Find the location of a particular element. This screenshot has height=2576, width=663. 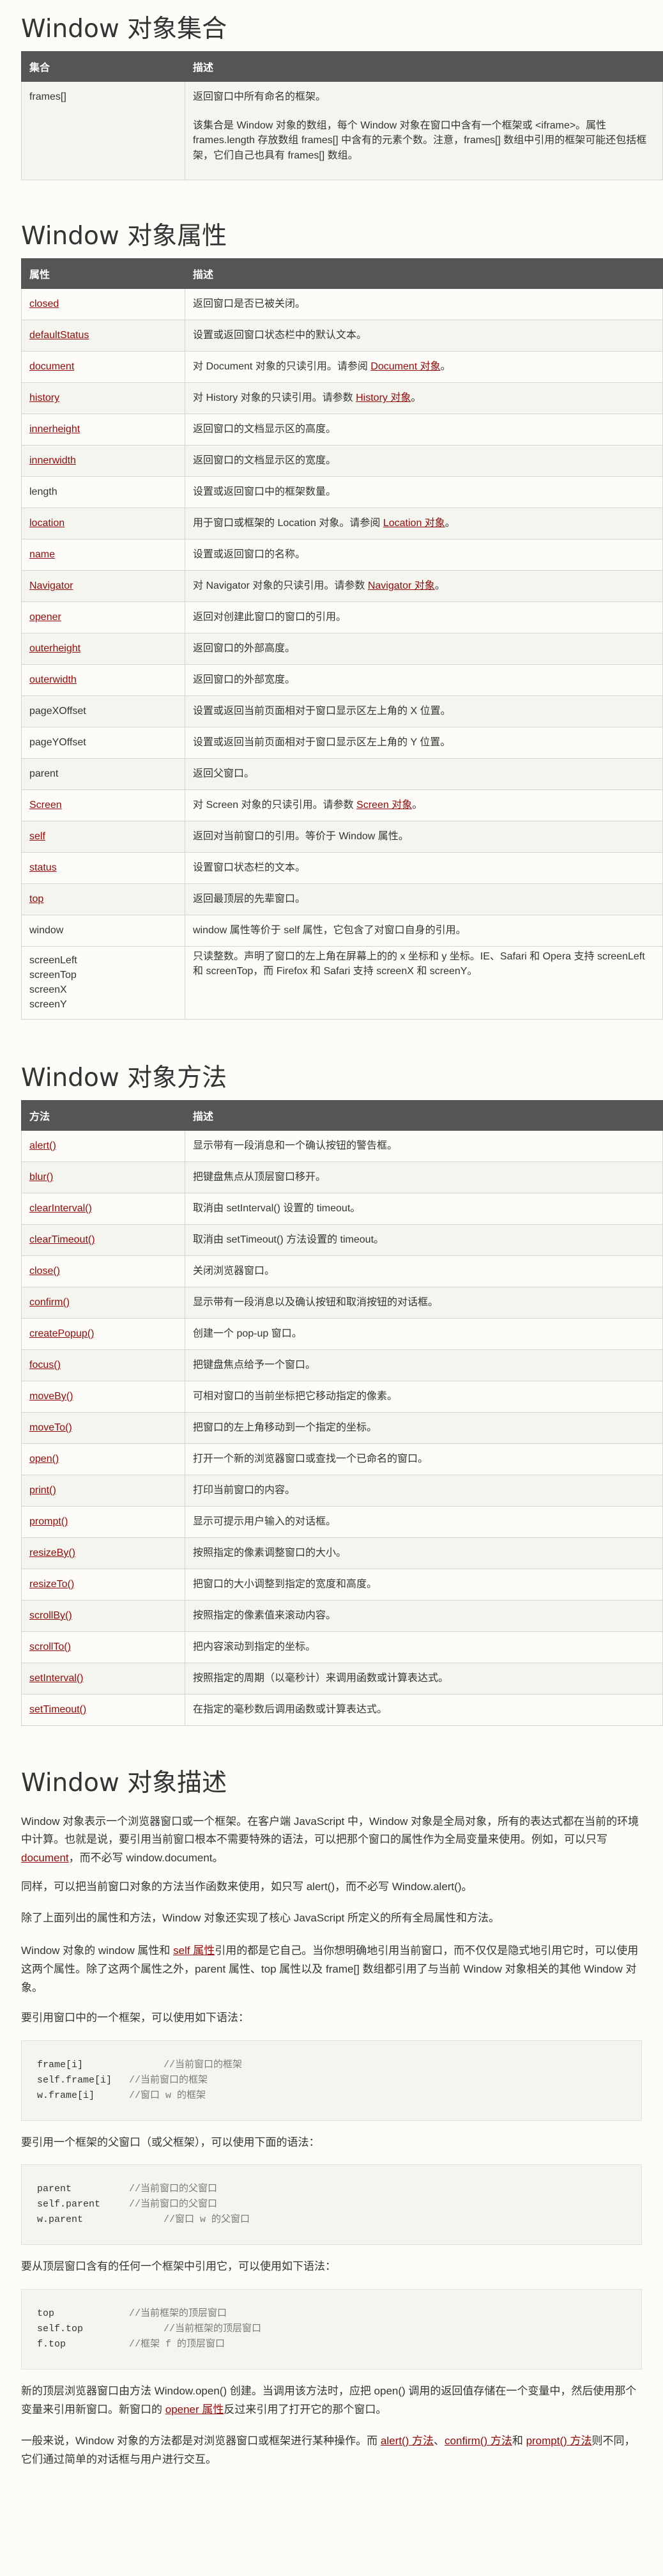

method-name: scrollTo() is located at coordinates (50, 1646).